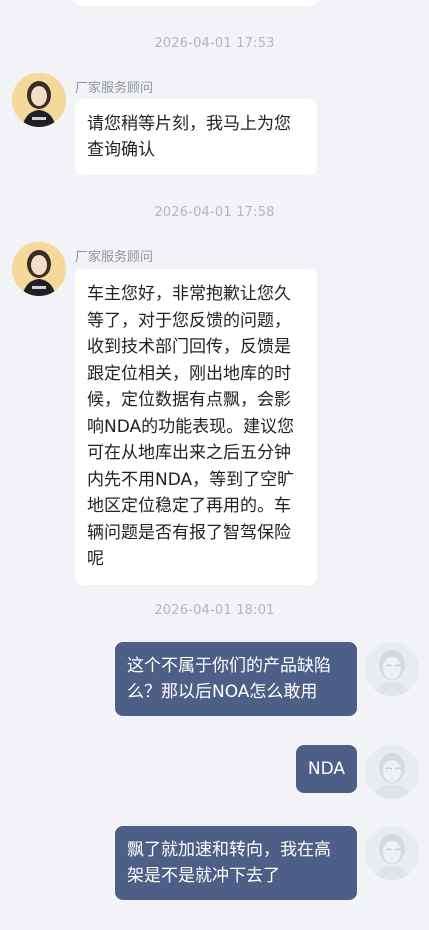  I want to click on message-timestamp: 2026-04-01 18:01, so click(214, 610).